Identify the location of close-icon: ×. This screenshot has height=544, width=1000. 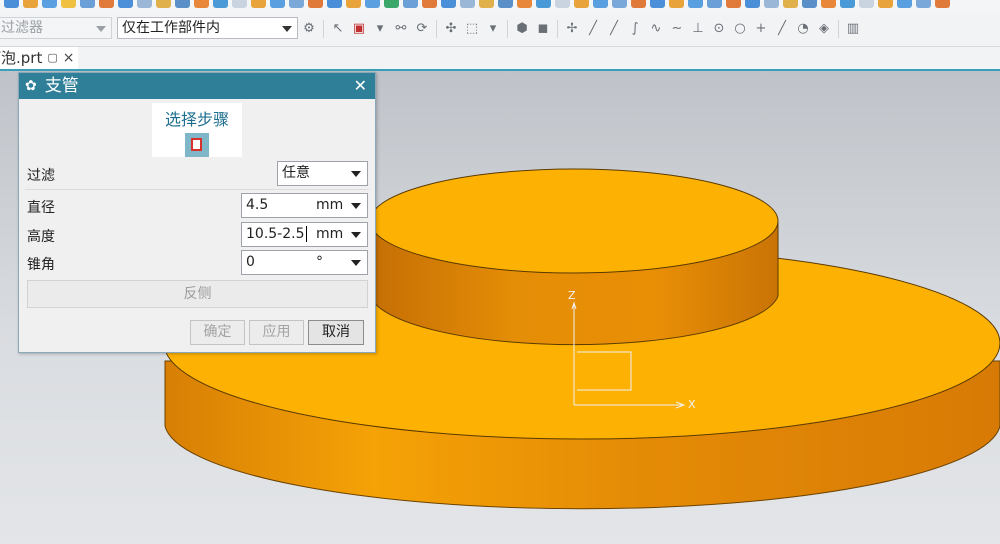
(69, 58).